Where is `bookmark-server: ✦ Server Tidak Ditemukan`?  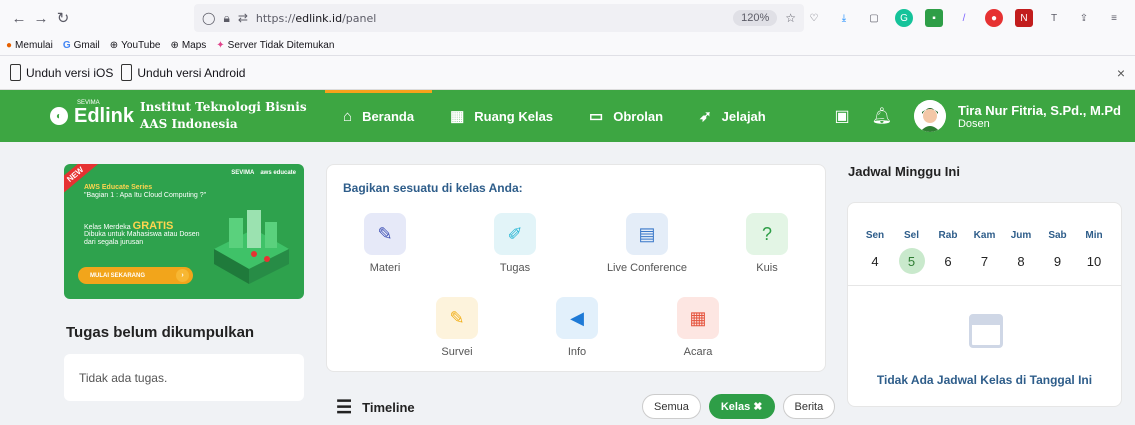 bookmark-server: ✦ Server Tidak Ditemukan is located at coordinates (275, 45).